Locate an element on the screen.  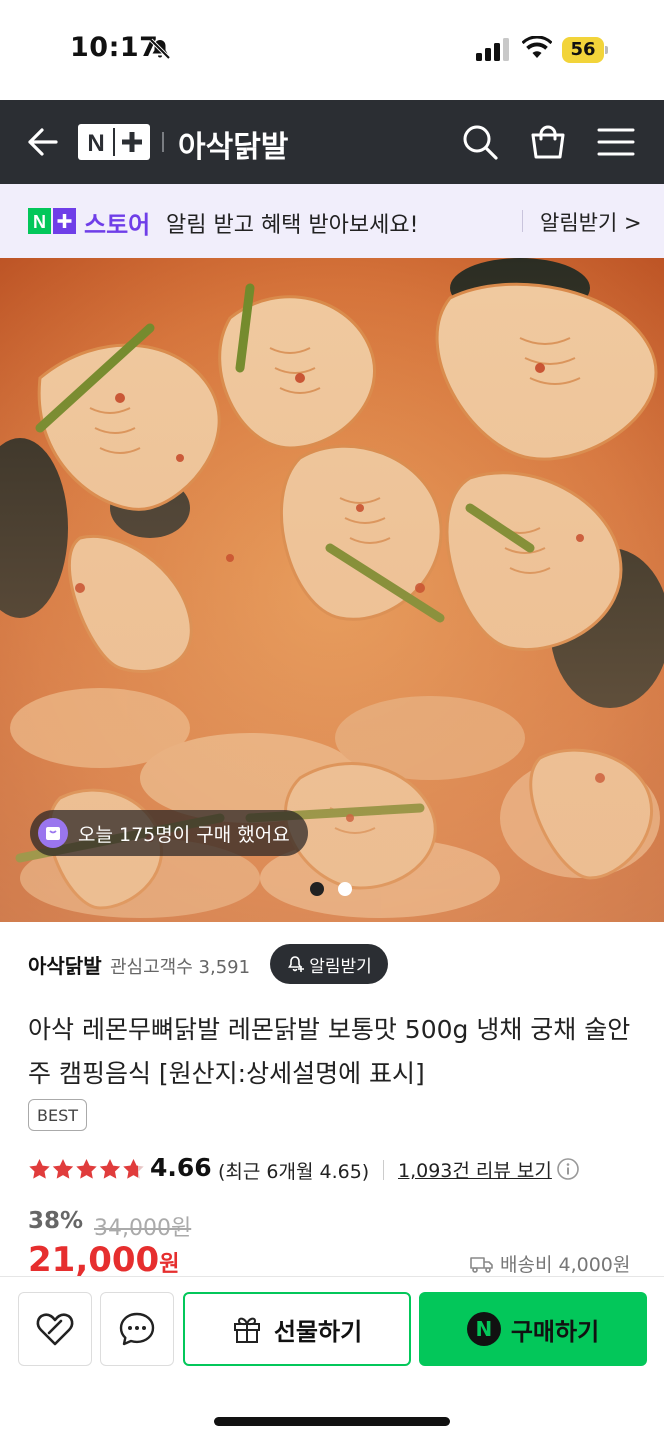
store-brand: 스토어 is located at coordinates (117, 225).